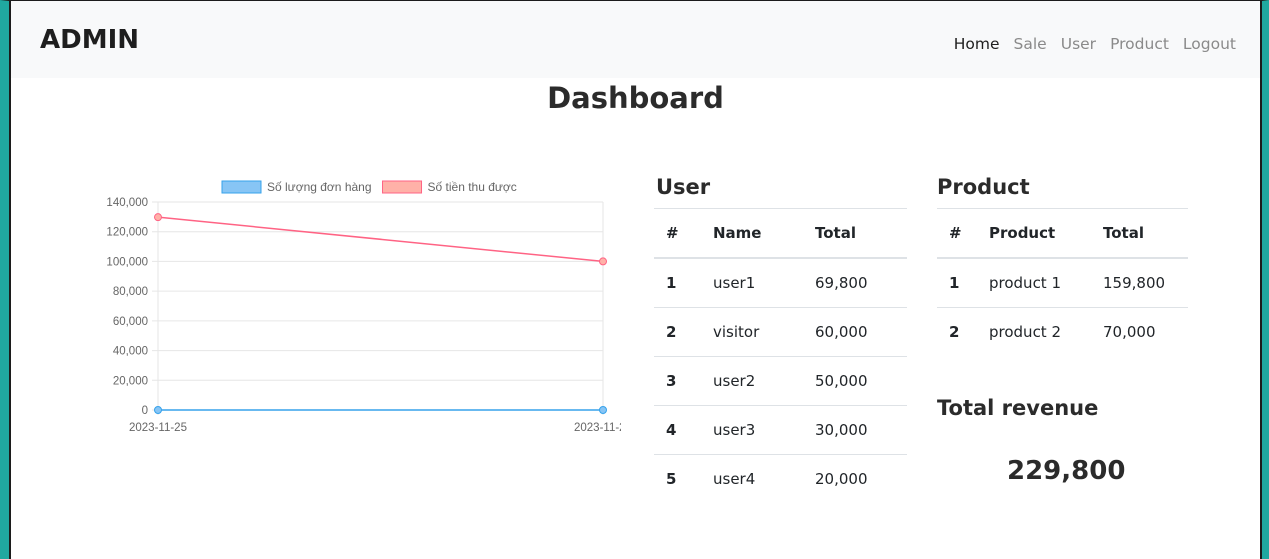 This screenshot has width=1269, height=559. What do you see at coordinates (957, 331) in the screenshot?
I see `product-row-index: 2` at bounding box center [957, 331].